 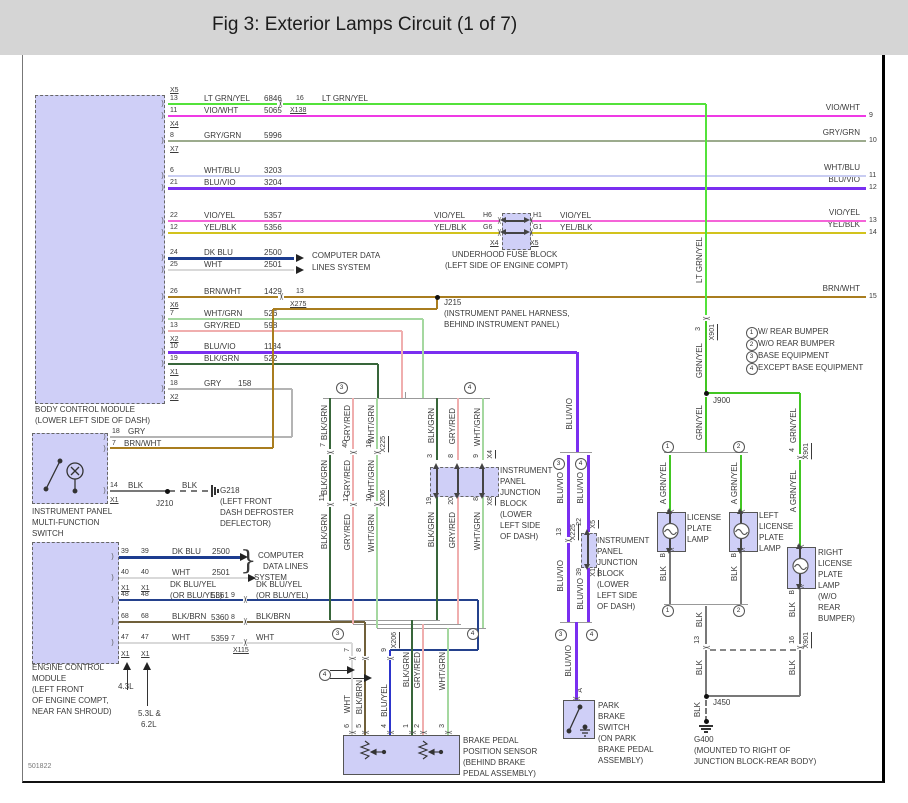 I want to click on multifunction-switch-symbol, so click(x=63, y=476).